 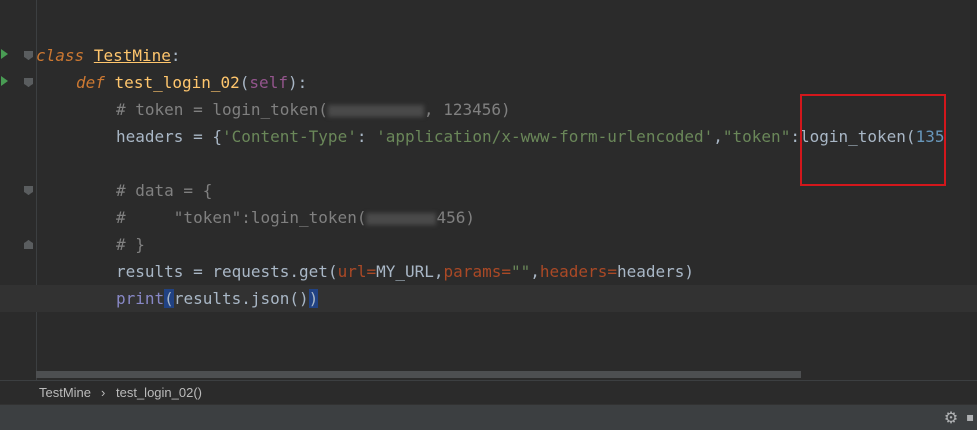 I want to click on comment-data-close: # }, so click(x=130, y=244).